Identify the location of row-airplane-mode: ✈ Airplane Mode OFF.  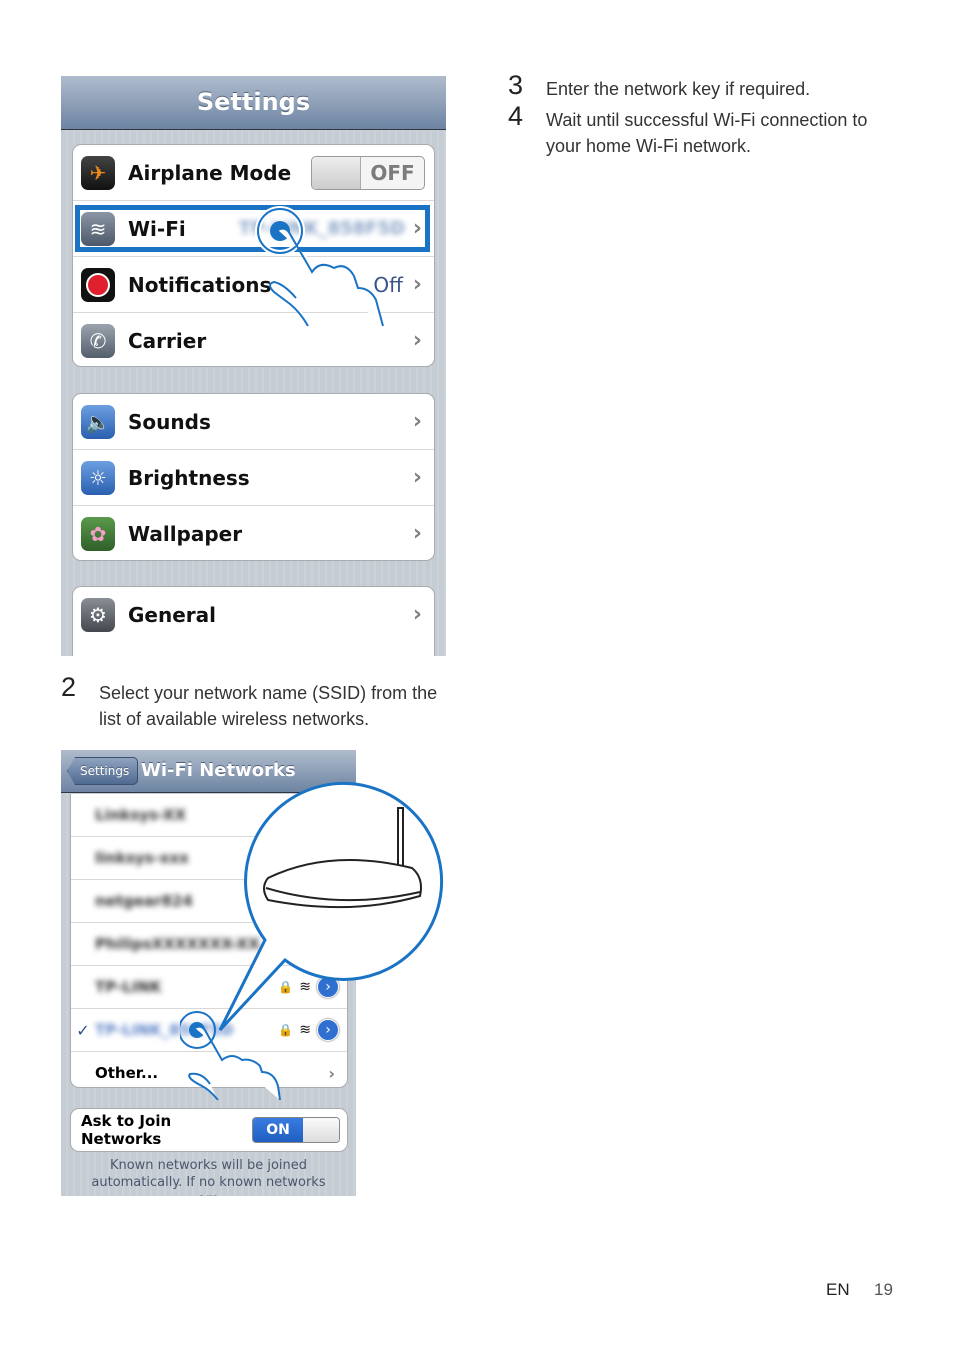
(253, 173).